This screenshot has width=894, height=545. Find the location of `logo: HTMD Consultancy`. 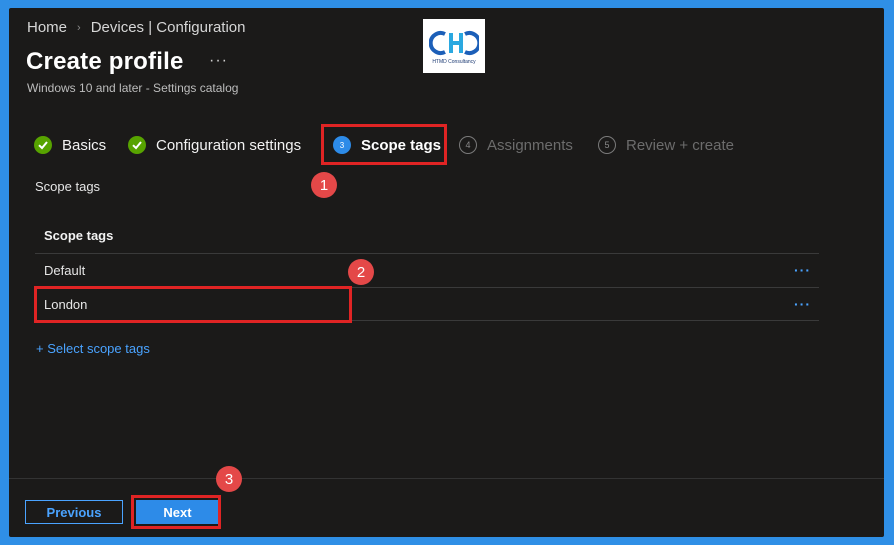

logo: HTMD Consultancy is located at coordinates (454, 46).